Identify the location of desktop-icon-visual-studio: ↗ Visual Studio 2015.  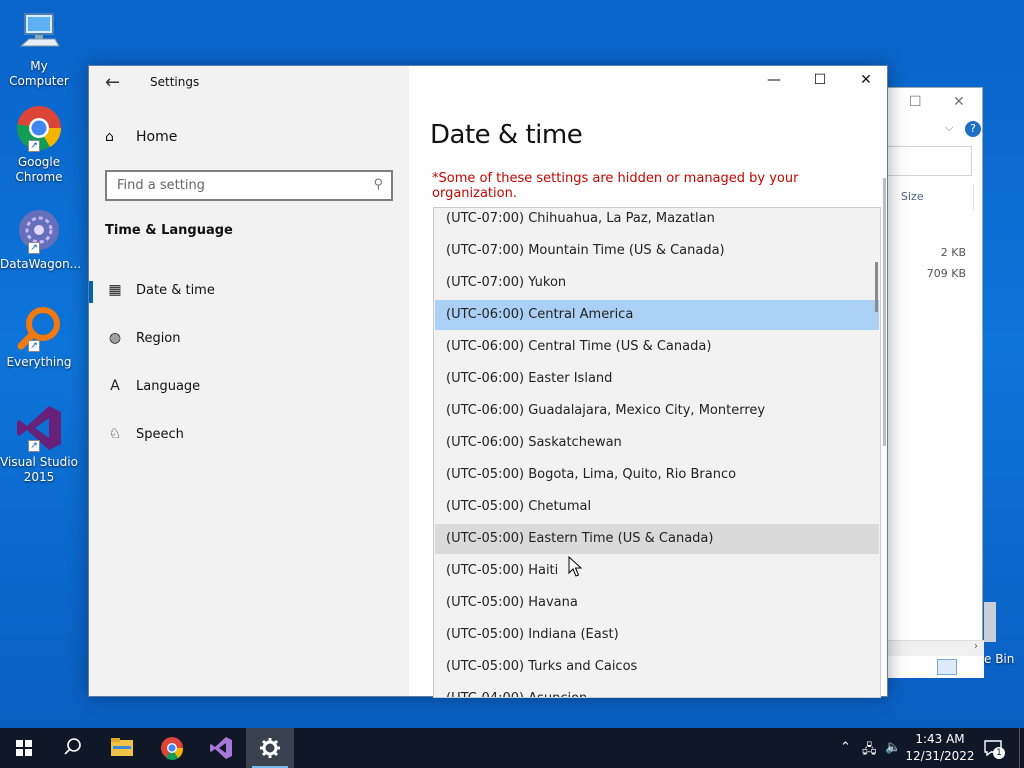
(39, 444).